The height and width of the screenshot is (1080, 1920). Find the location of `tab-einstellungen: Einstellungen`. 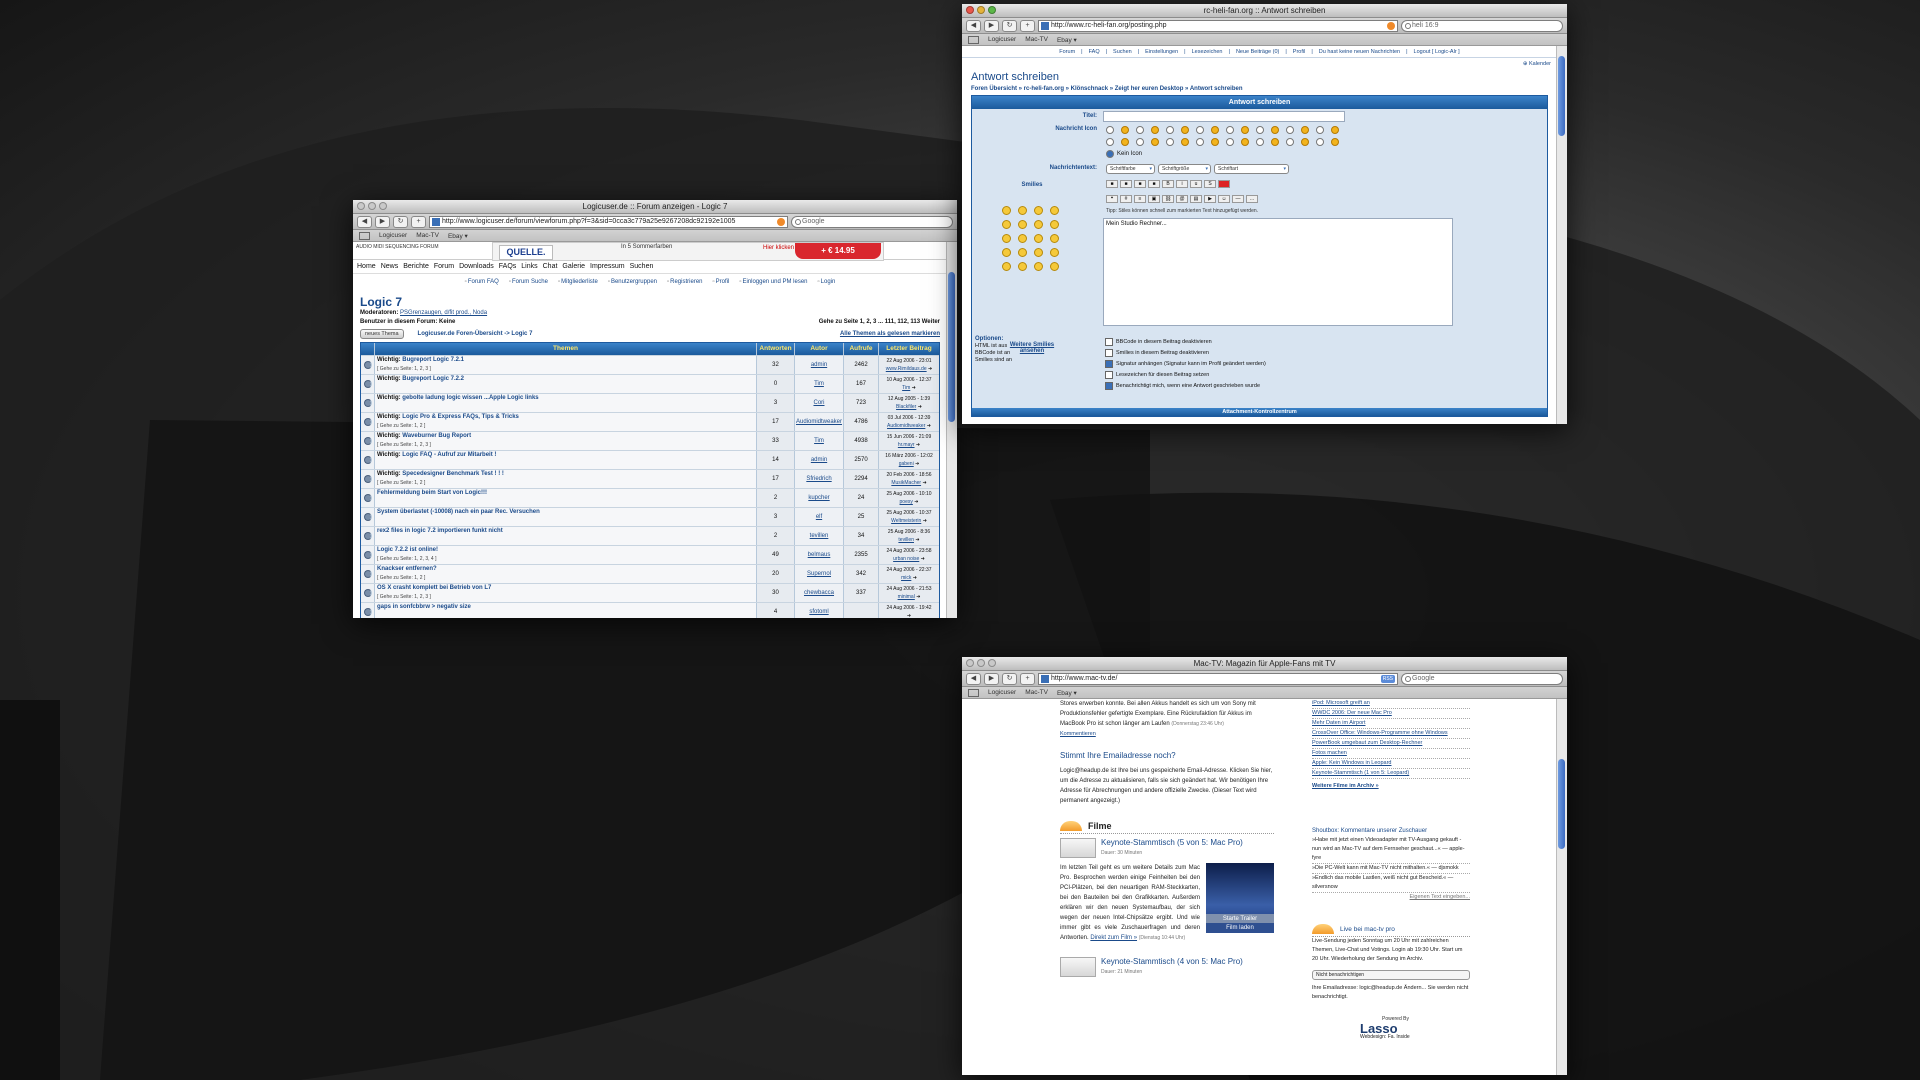

tab-einstellungen: Einstellungen is located at coordinates (1161, 52).